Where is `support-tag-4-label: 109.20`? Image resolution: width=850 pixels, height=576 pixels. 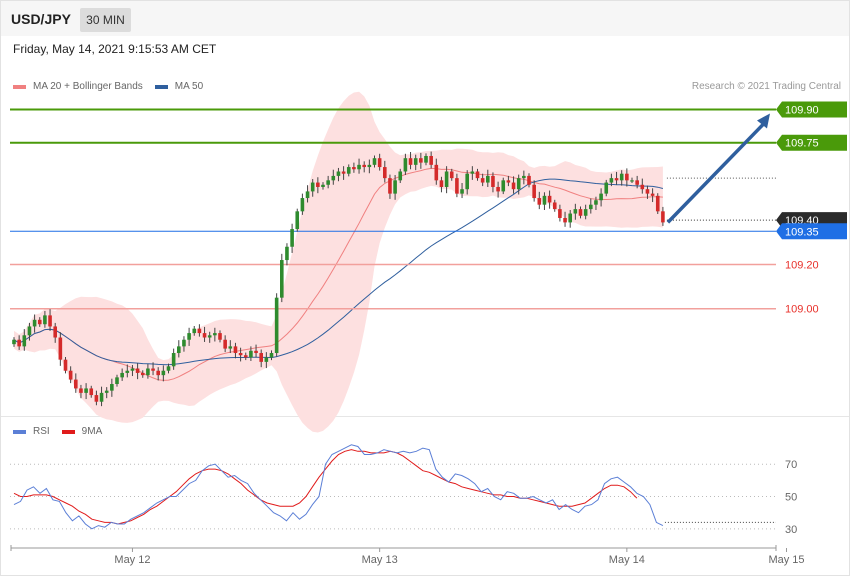 support-tag-4-label: 109.20 is located at coordinates (802, 265).